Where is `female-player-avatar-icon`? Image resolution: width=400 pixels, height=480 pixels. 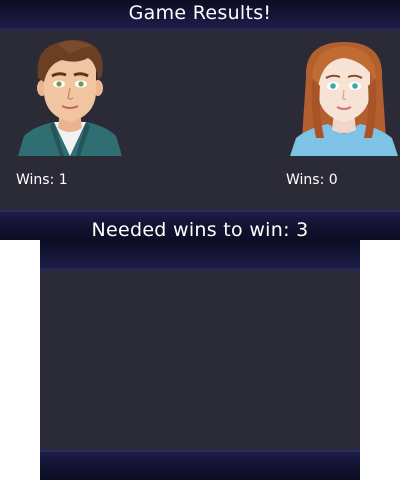
female-player-avatar-icon is located at coordinates (344, 97).